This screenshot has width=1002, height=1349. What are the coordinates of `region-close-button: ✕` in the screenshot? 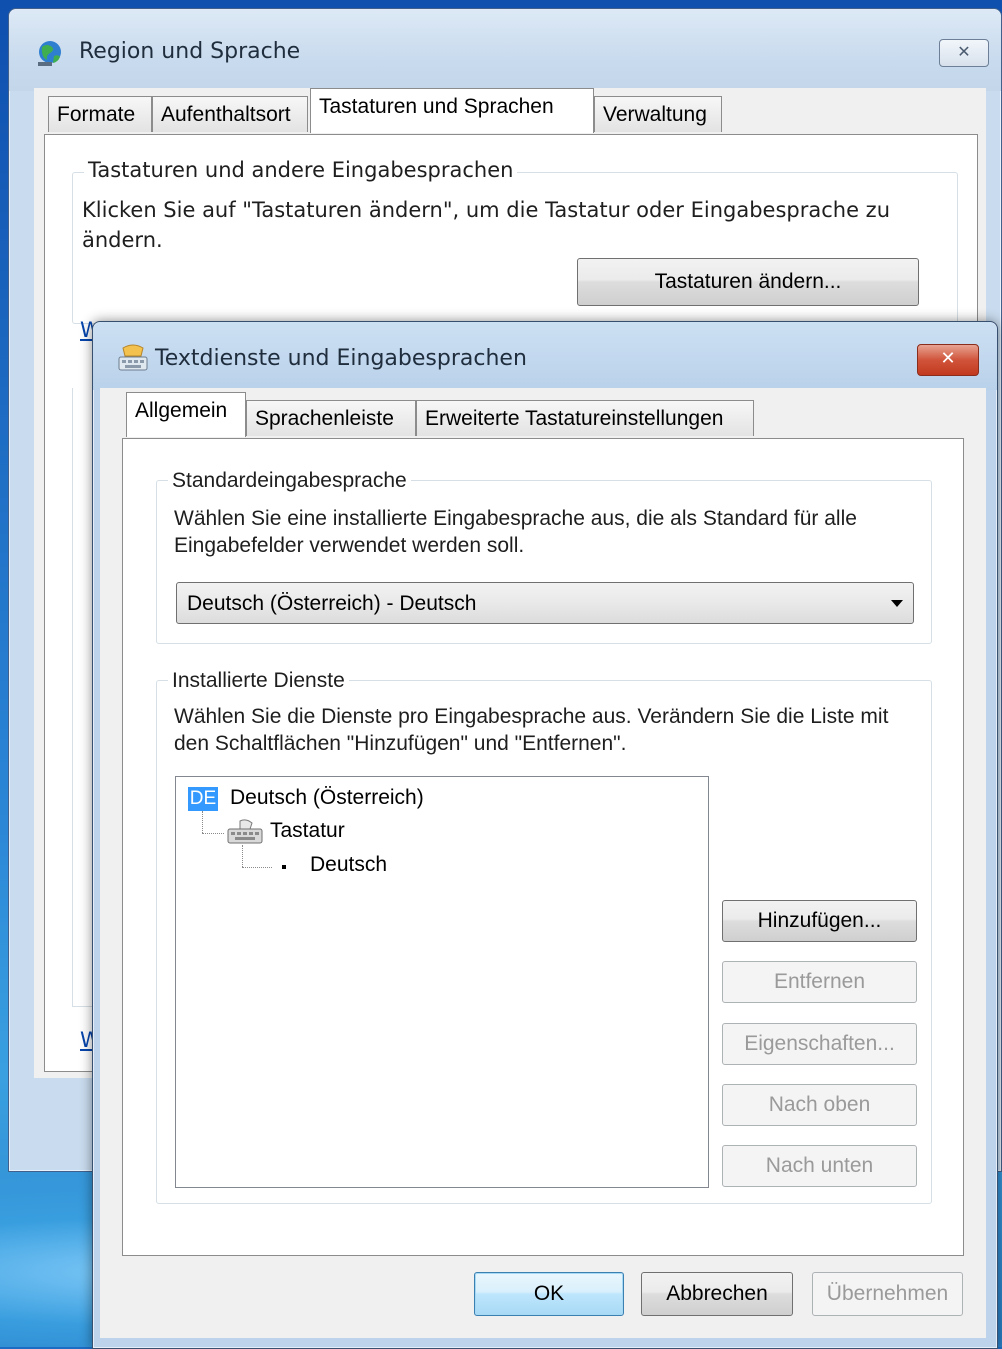 It's located at (964, 53).